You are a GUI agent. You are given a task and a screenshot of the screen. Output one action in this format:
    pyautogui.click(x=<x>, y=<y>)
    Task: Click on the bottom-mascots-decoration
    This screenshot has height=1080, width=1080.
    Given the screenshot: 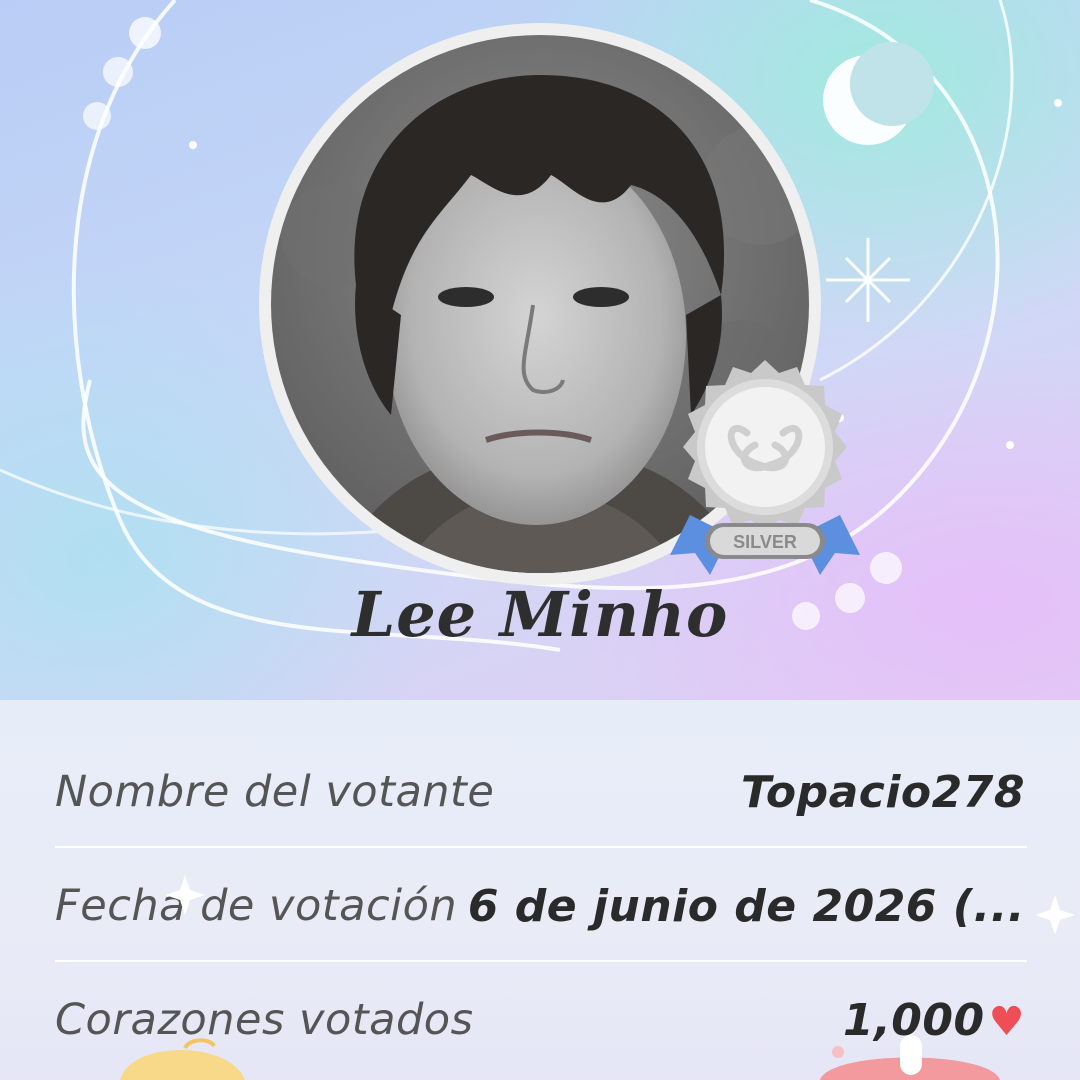 What is the action you would take?
    pyautogui.click(x=560, y=1057)
    